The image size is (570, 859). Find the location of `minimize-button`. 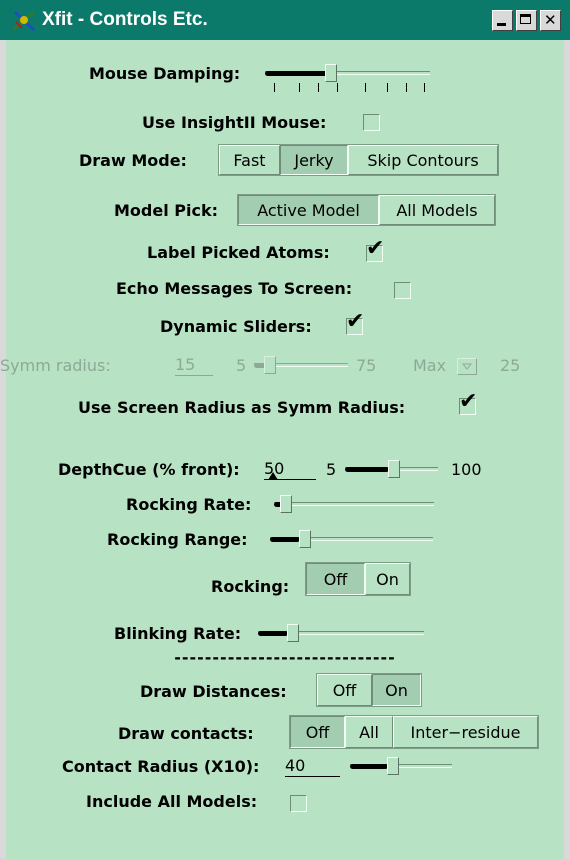

minimize-button is located at coordinates (502, 20).